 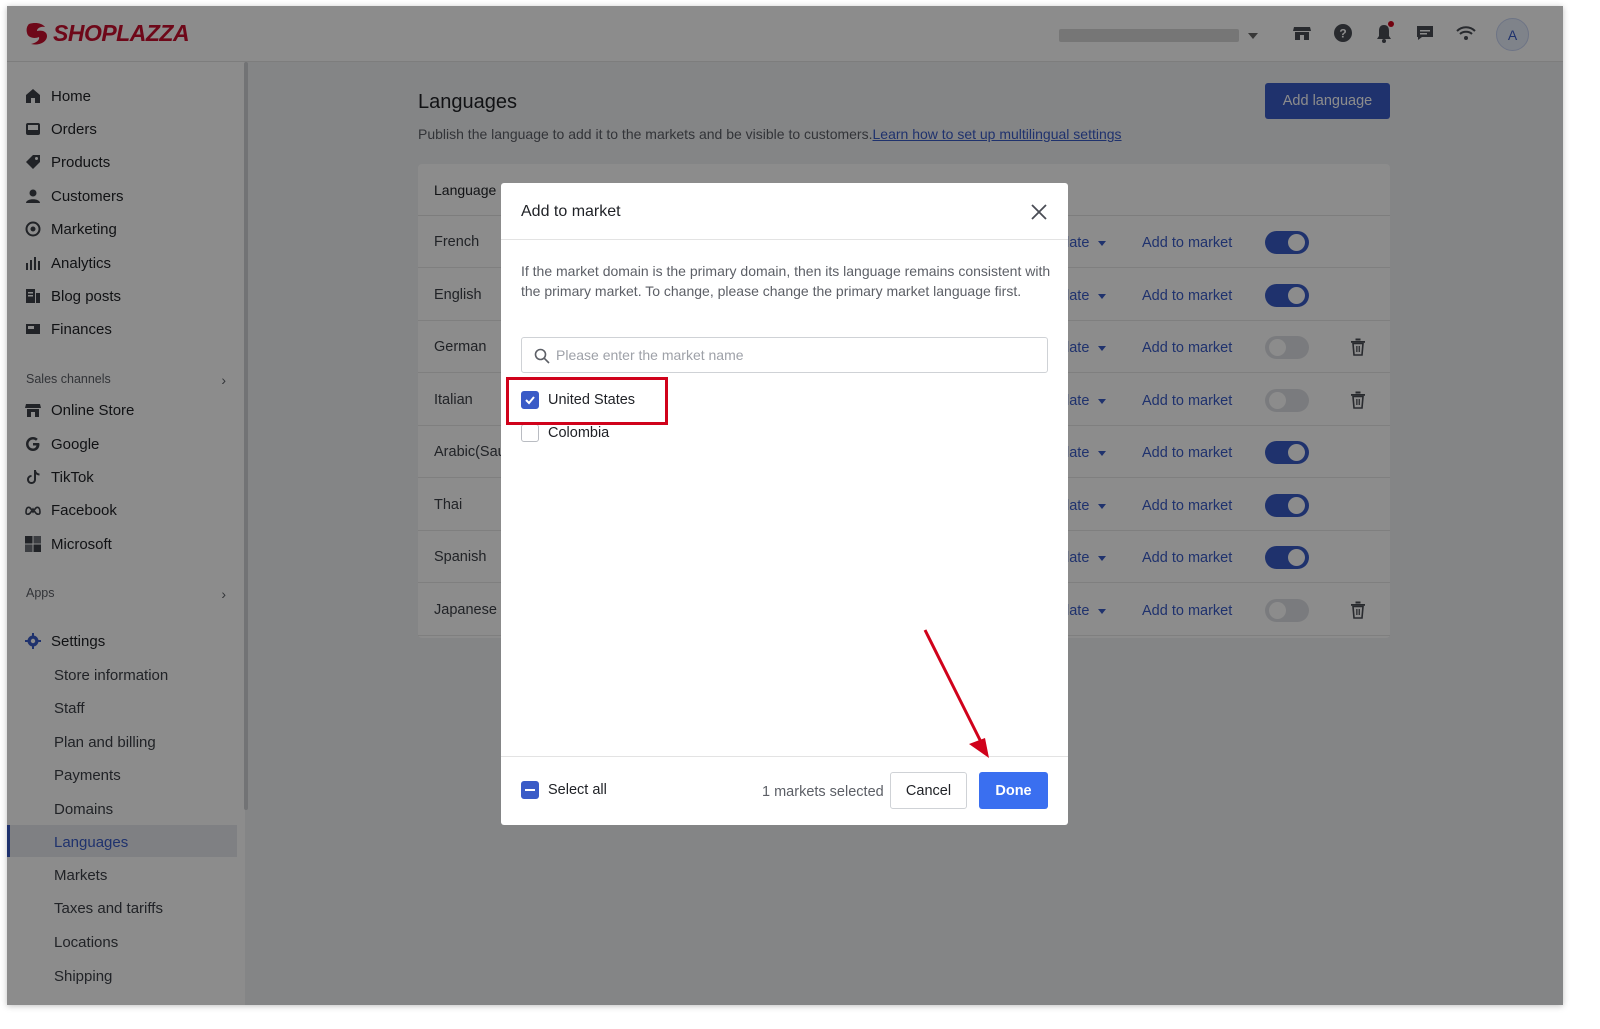 I want to click on select-all-control: Select all, so click(x=564, y=790).